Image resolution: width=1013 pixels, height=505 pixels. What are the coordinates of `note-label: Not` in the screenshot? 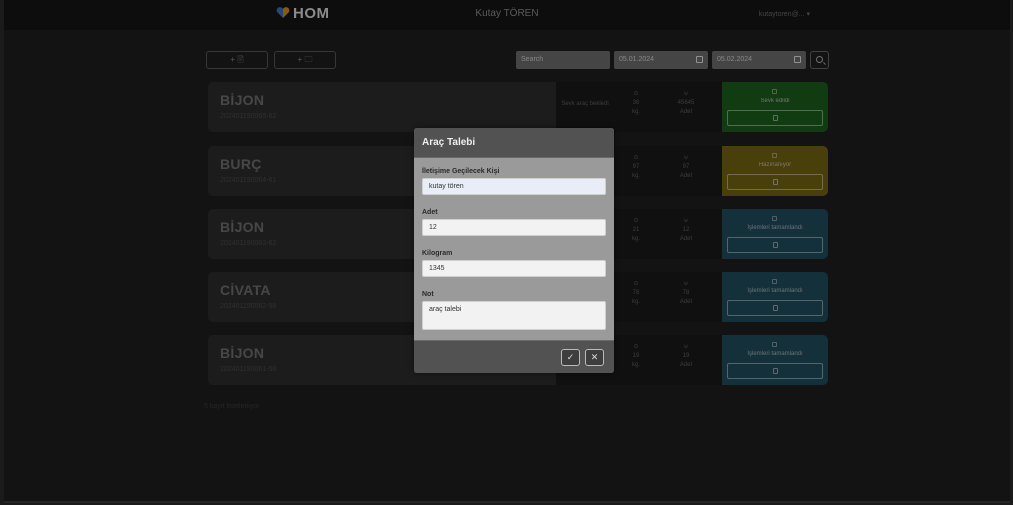 It's located at (428, 294).